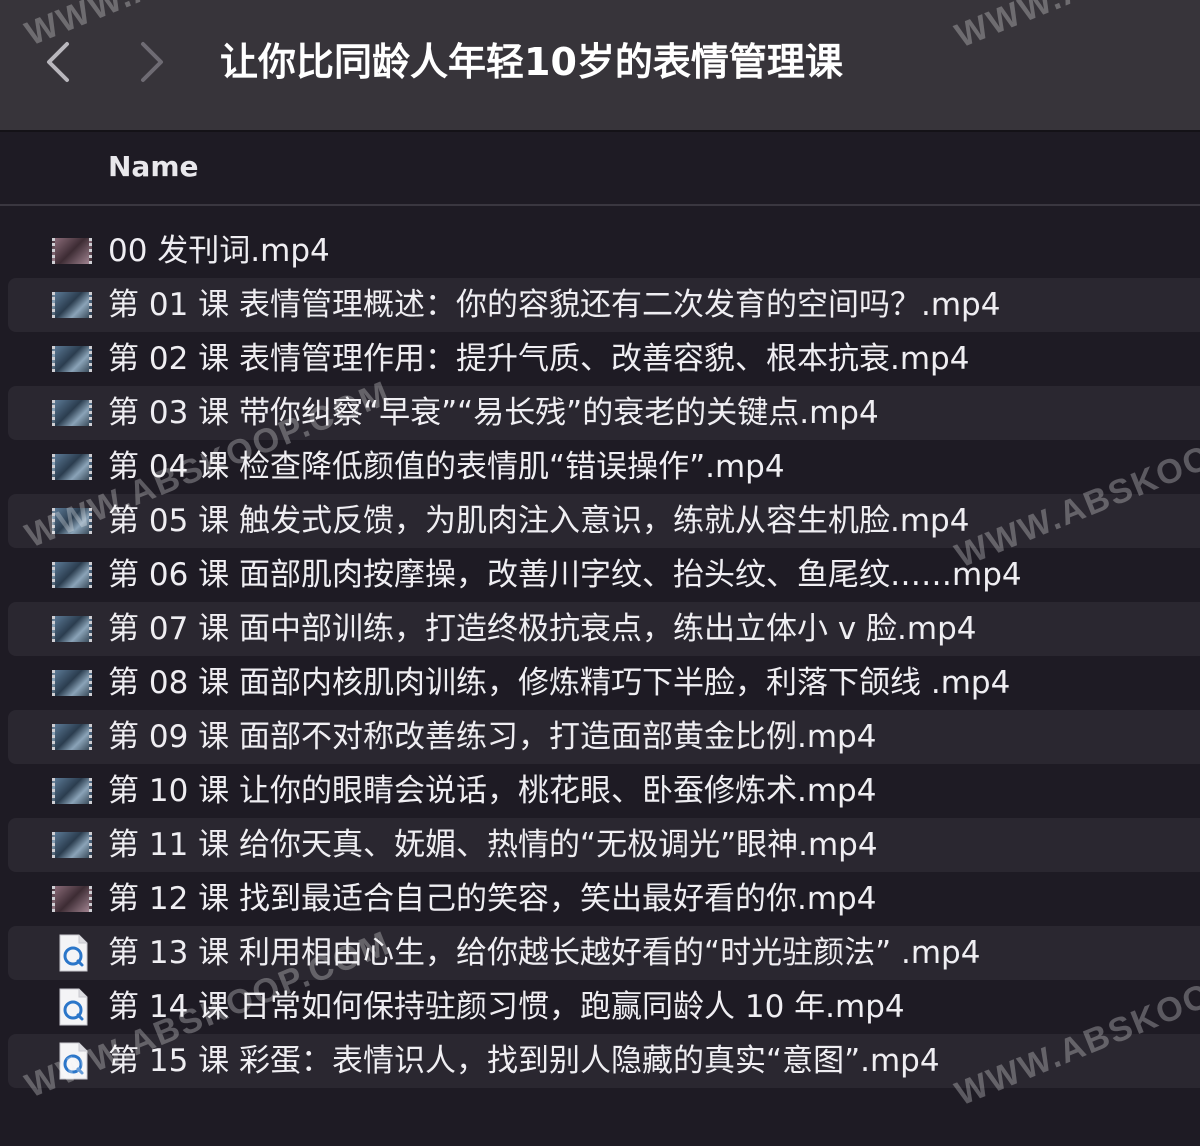 The width and height of the screenshot is (1200, 1146). Describe the element at coordinates (604, 251) in the screenshot. I see `file-row: 00 发刊词.mp4` at that location.